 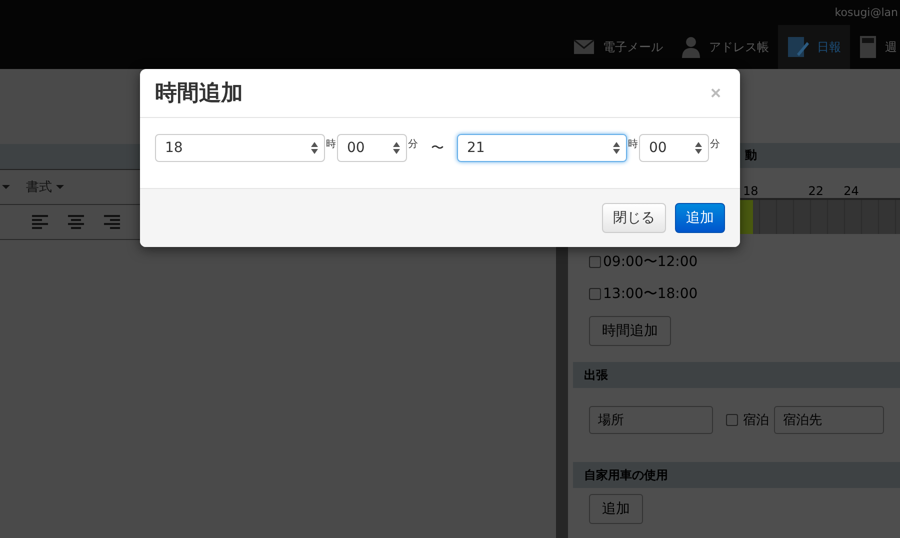 What do you see at coordinates (650, 294) in the screenshot?
I see `time-slot-label: 13:00〜18:00` at bounding box center [650, 294].